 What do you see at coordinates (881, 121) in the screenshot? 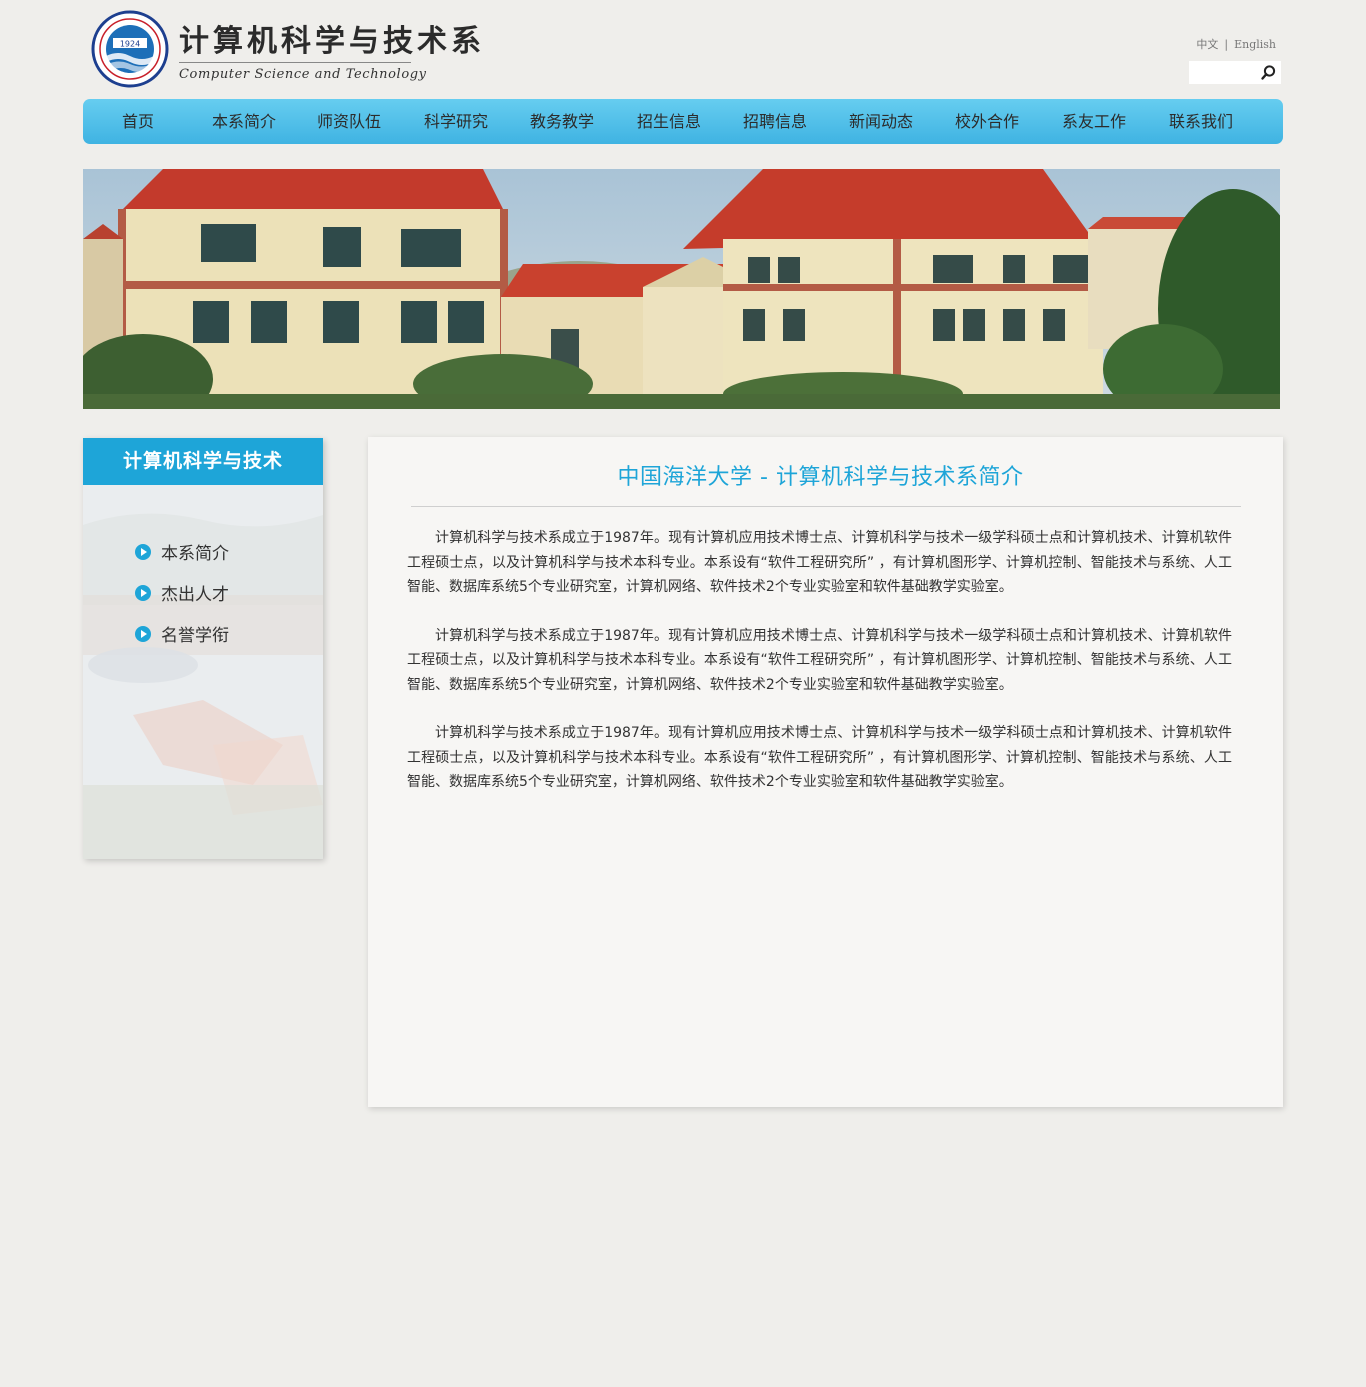
I see `nav-news: 新闻动态` at bounding box center [881, 121].